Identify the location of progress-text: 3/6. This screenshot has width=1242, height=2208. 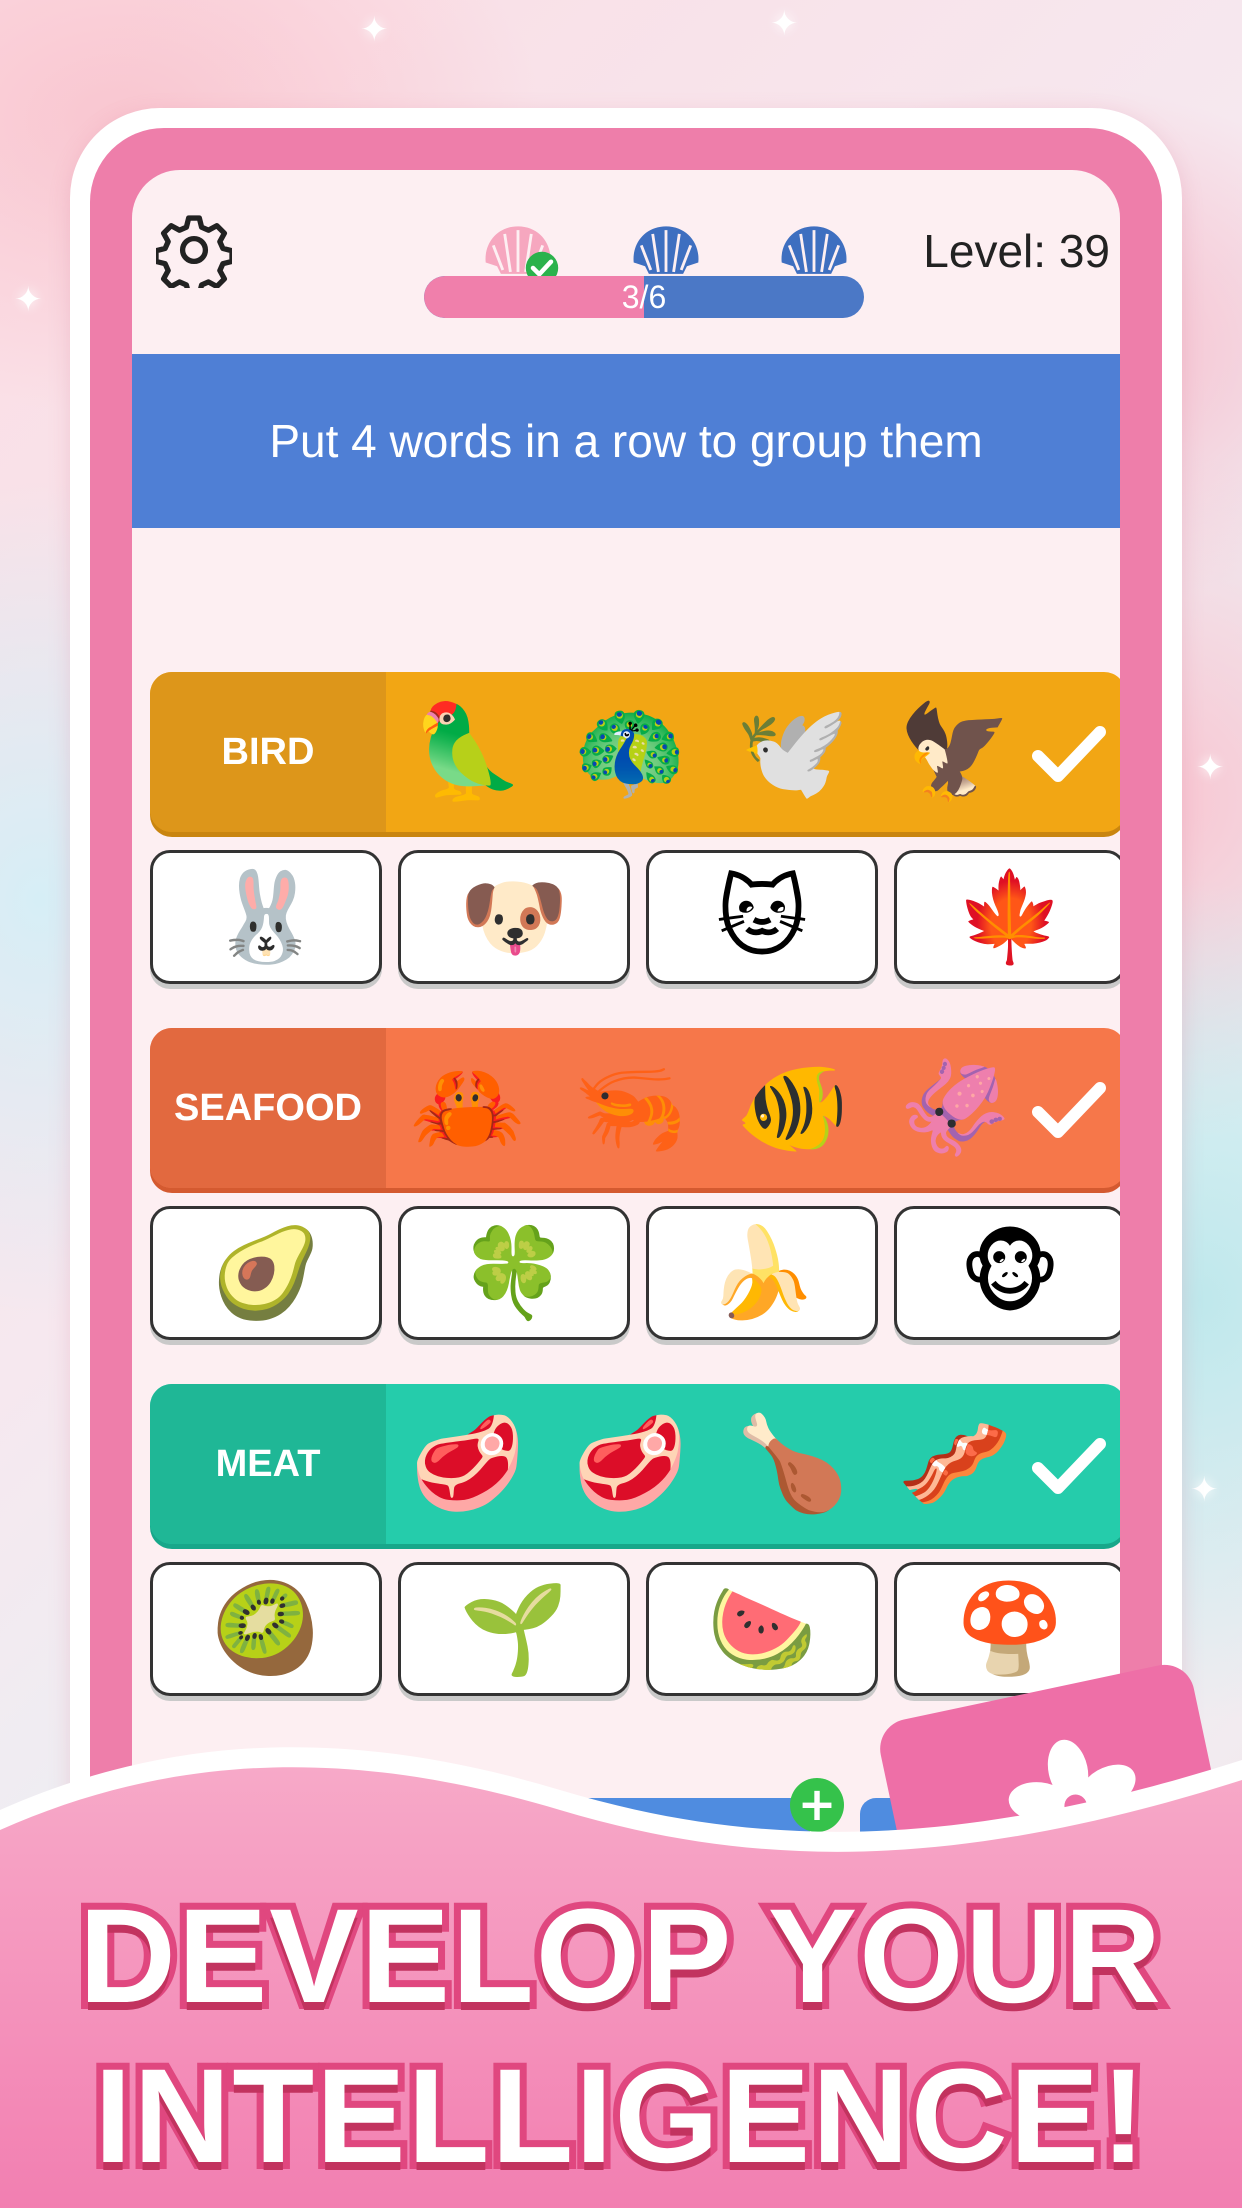
(644, 297).